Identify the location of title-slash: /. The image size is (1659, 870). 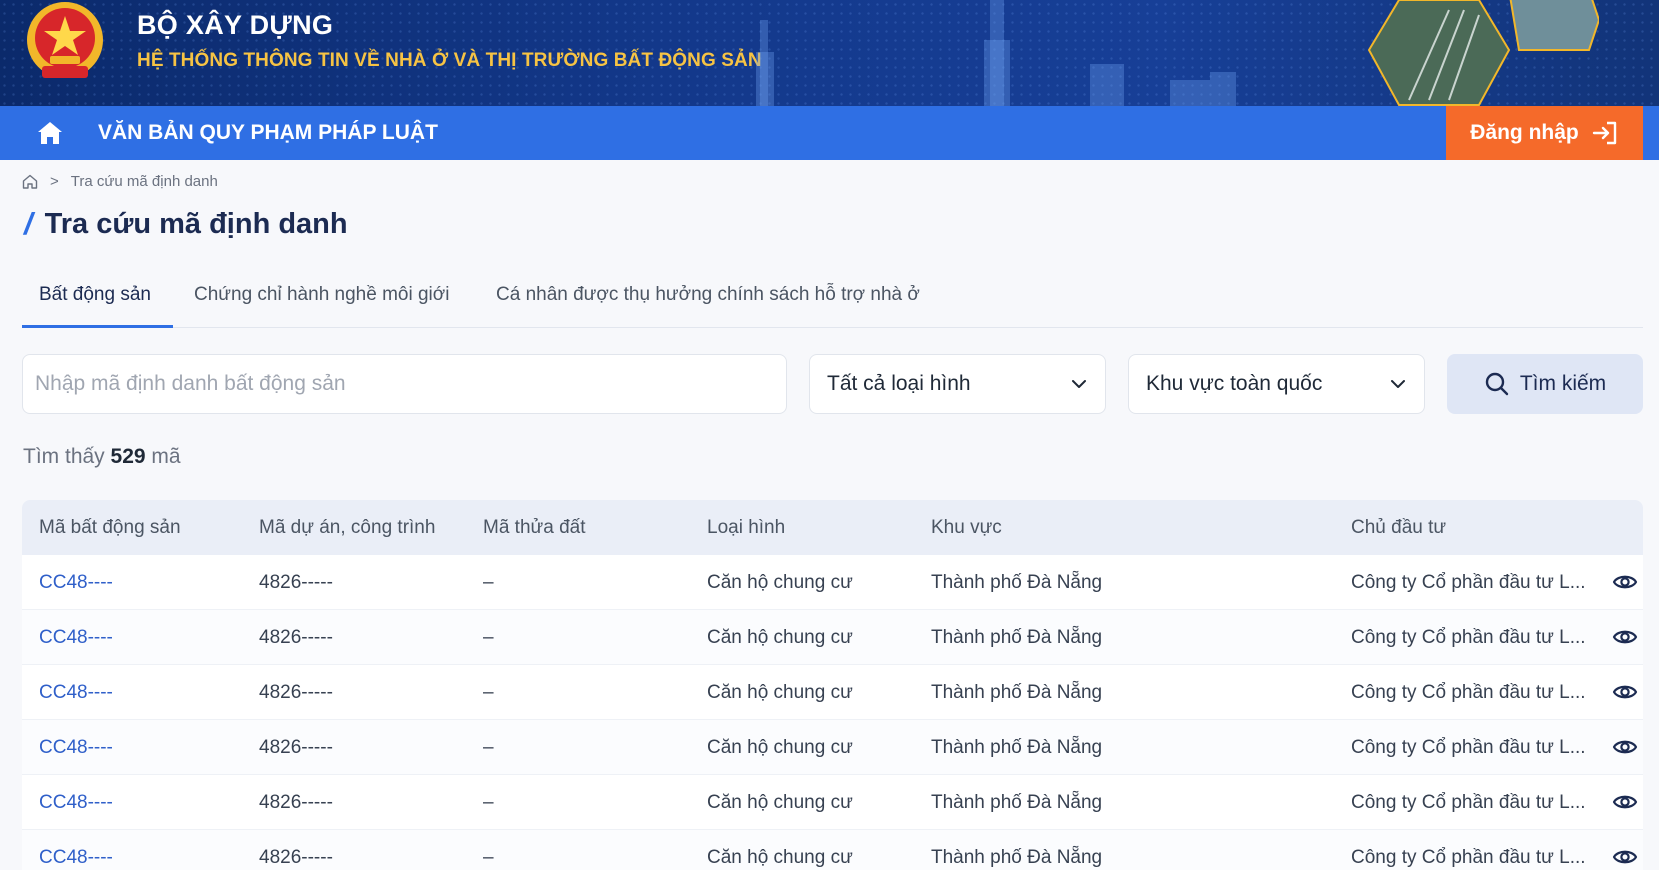
(28, 223).